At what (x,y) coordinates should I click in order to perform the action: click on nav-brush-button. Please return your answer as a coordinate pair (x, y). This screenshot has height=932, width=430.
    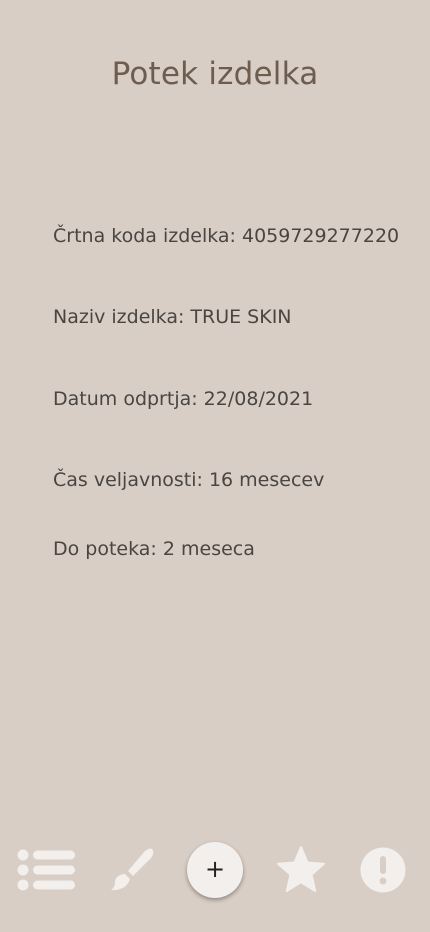
    Looking at the image, I should click on (131, 870).